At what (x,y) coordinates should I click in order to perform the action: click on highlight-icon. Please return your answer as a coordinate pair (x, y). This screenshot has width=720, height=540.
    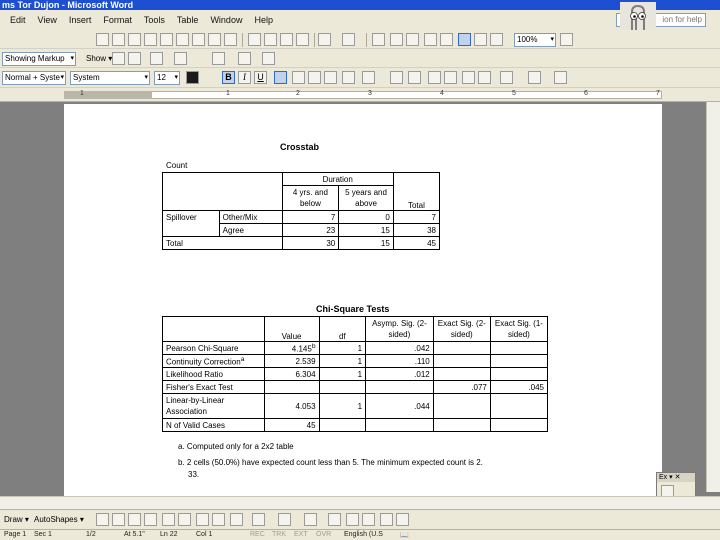
    Looking at the image, I should click on (534, 77).